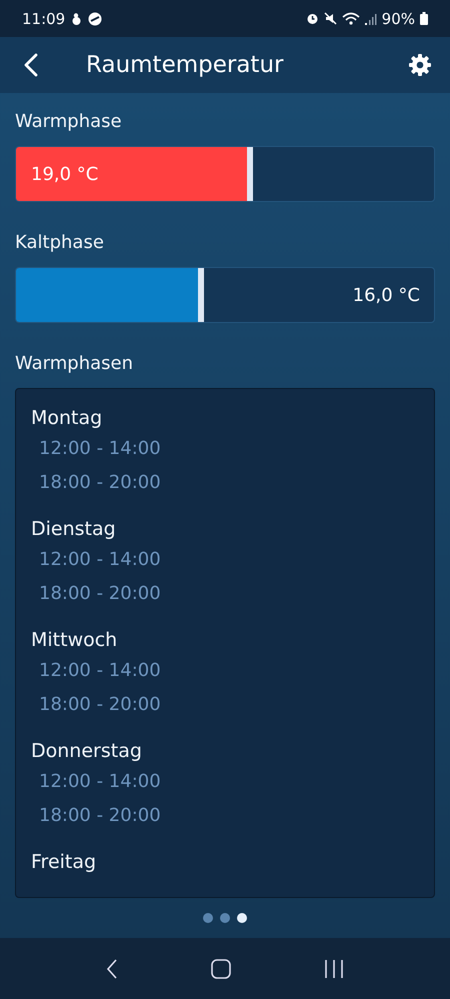 Image resolution: width=450 pixels, height=999 pixels. What do you see at coordinates (185, 65) in the screenshot?
I see `page-title: Raumtemperatur` at bounding box center [185, 65].